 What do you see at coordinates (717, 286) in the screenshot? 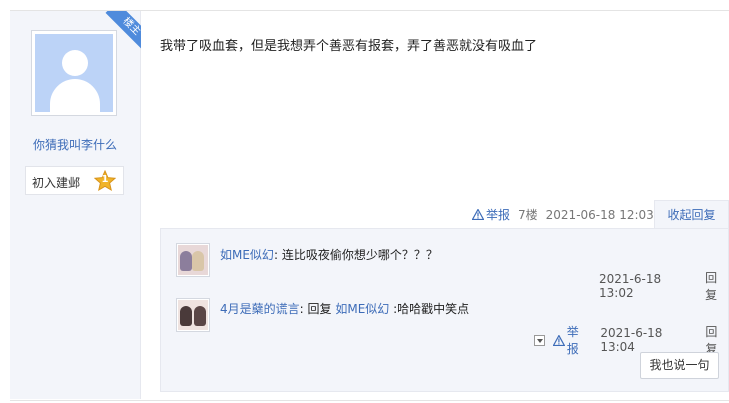
I see `reply-button: 回复` at bounding box center [717, 286].